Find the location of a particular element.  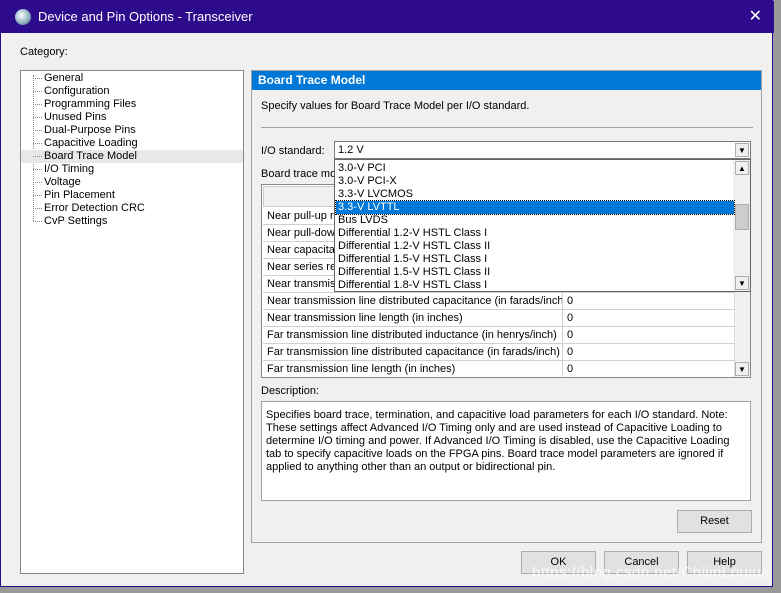

reset-button: Reset is located at coordinates (714, 521).